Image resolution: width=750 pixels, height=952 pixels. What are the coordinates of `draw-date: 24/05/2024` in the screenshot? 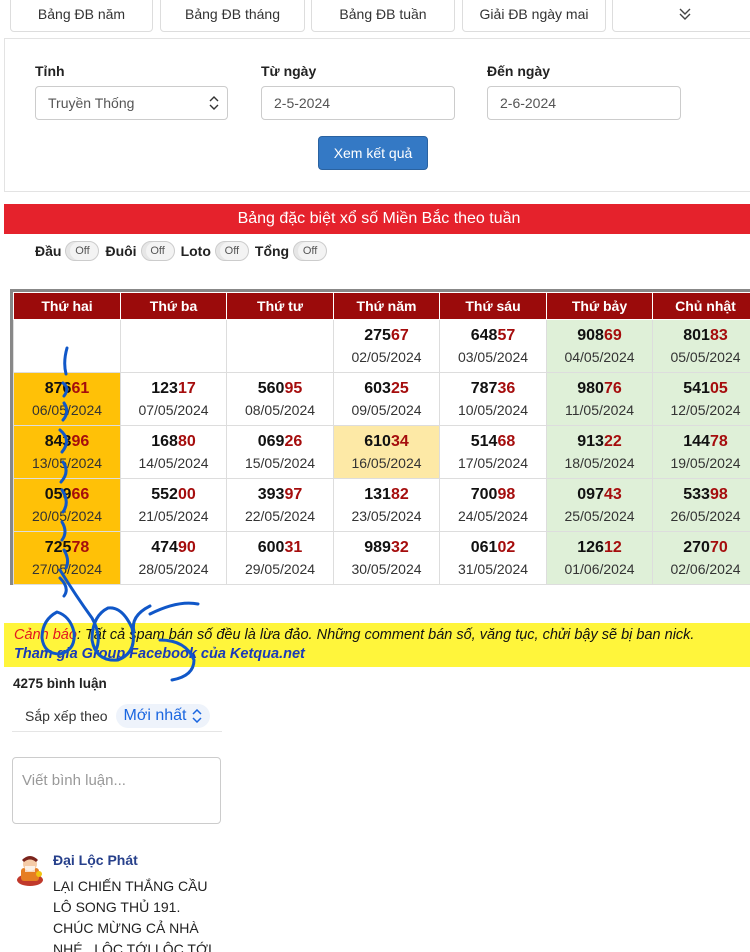 It's located at (493, 516).